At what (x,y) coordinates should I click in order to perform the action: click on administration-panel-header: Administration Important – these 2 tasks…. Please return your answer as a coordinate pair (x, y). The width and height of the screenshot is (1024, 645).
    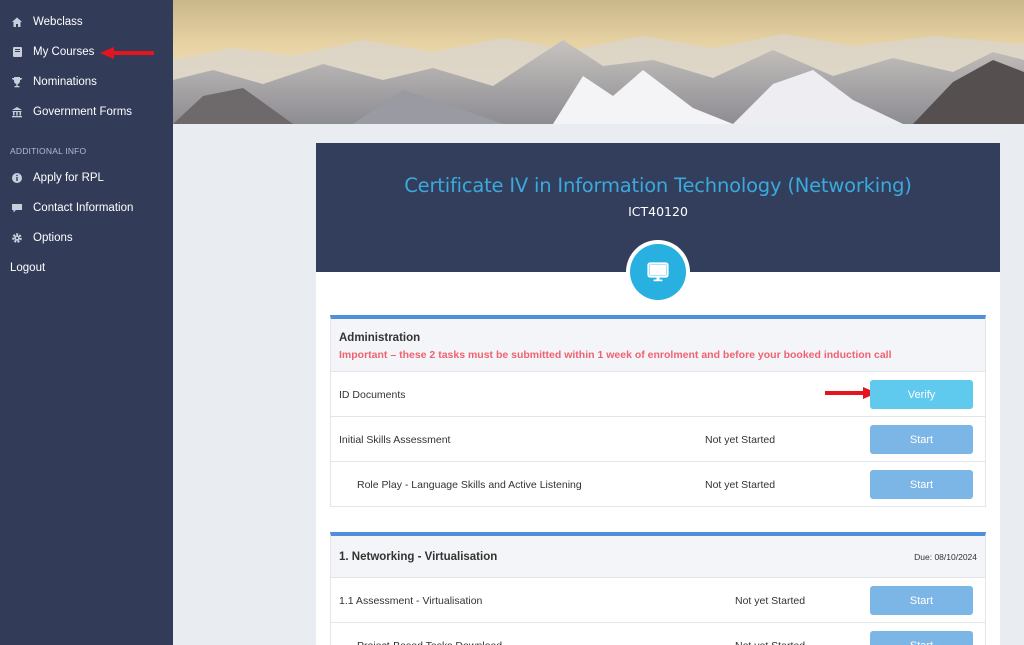
    Looking at the image, I should click on (658, 345).